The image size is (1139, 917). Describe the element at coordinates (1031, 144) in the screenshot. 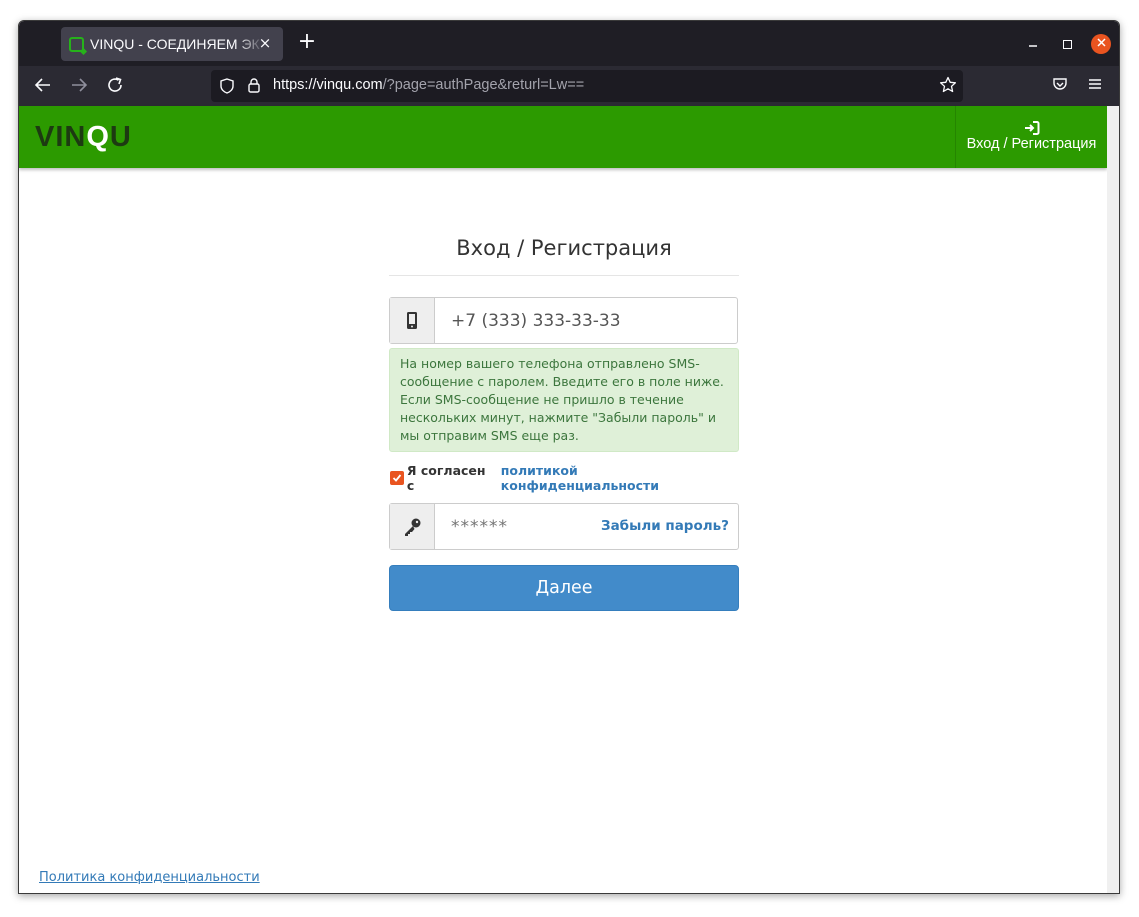

I see `header-login-label: Вход / Регистрация` at that location.